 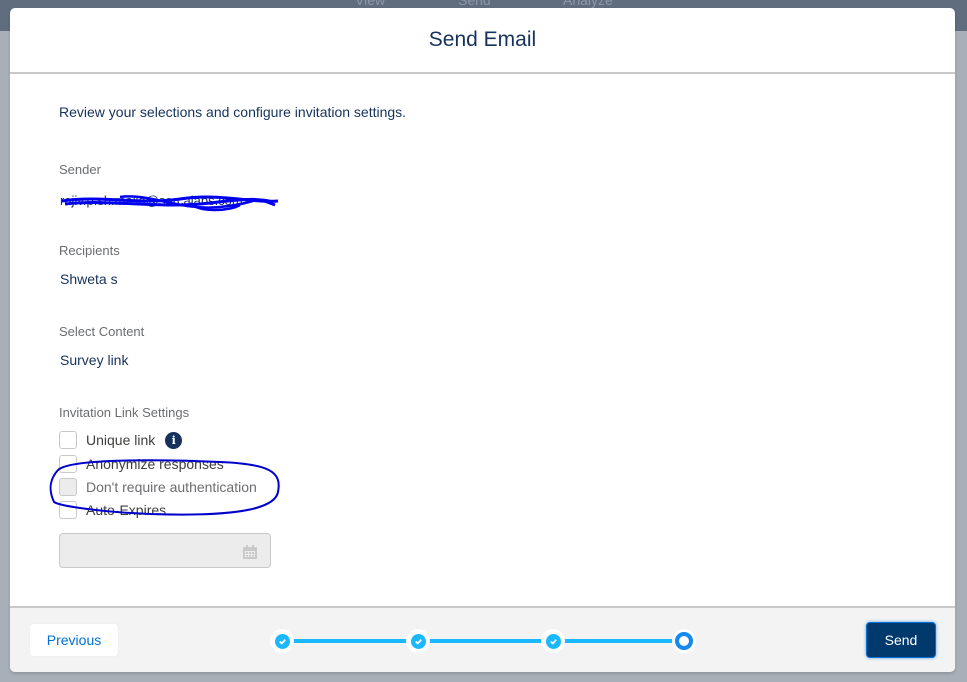 I want to click on anonymize-label: Anonymize responses, so click(x=155, y=464).